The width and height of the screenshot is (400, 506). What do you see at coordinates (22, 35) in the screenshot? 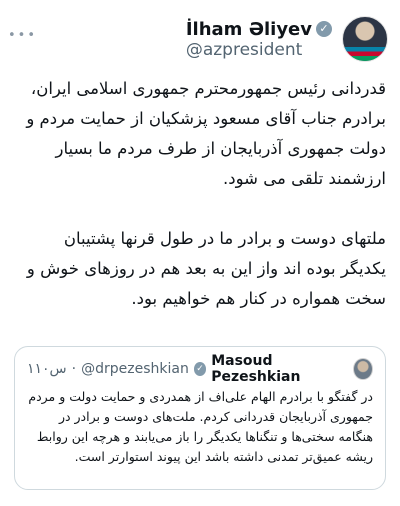
I see `more-options-icon: •••` at bounding box center [22, 35].